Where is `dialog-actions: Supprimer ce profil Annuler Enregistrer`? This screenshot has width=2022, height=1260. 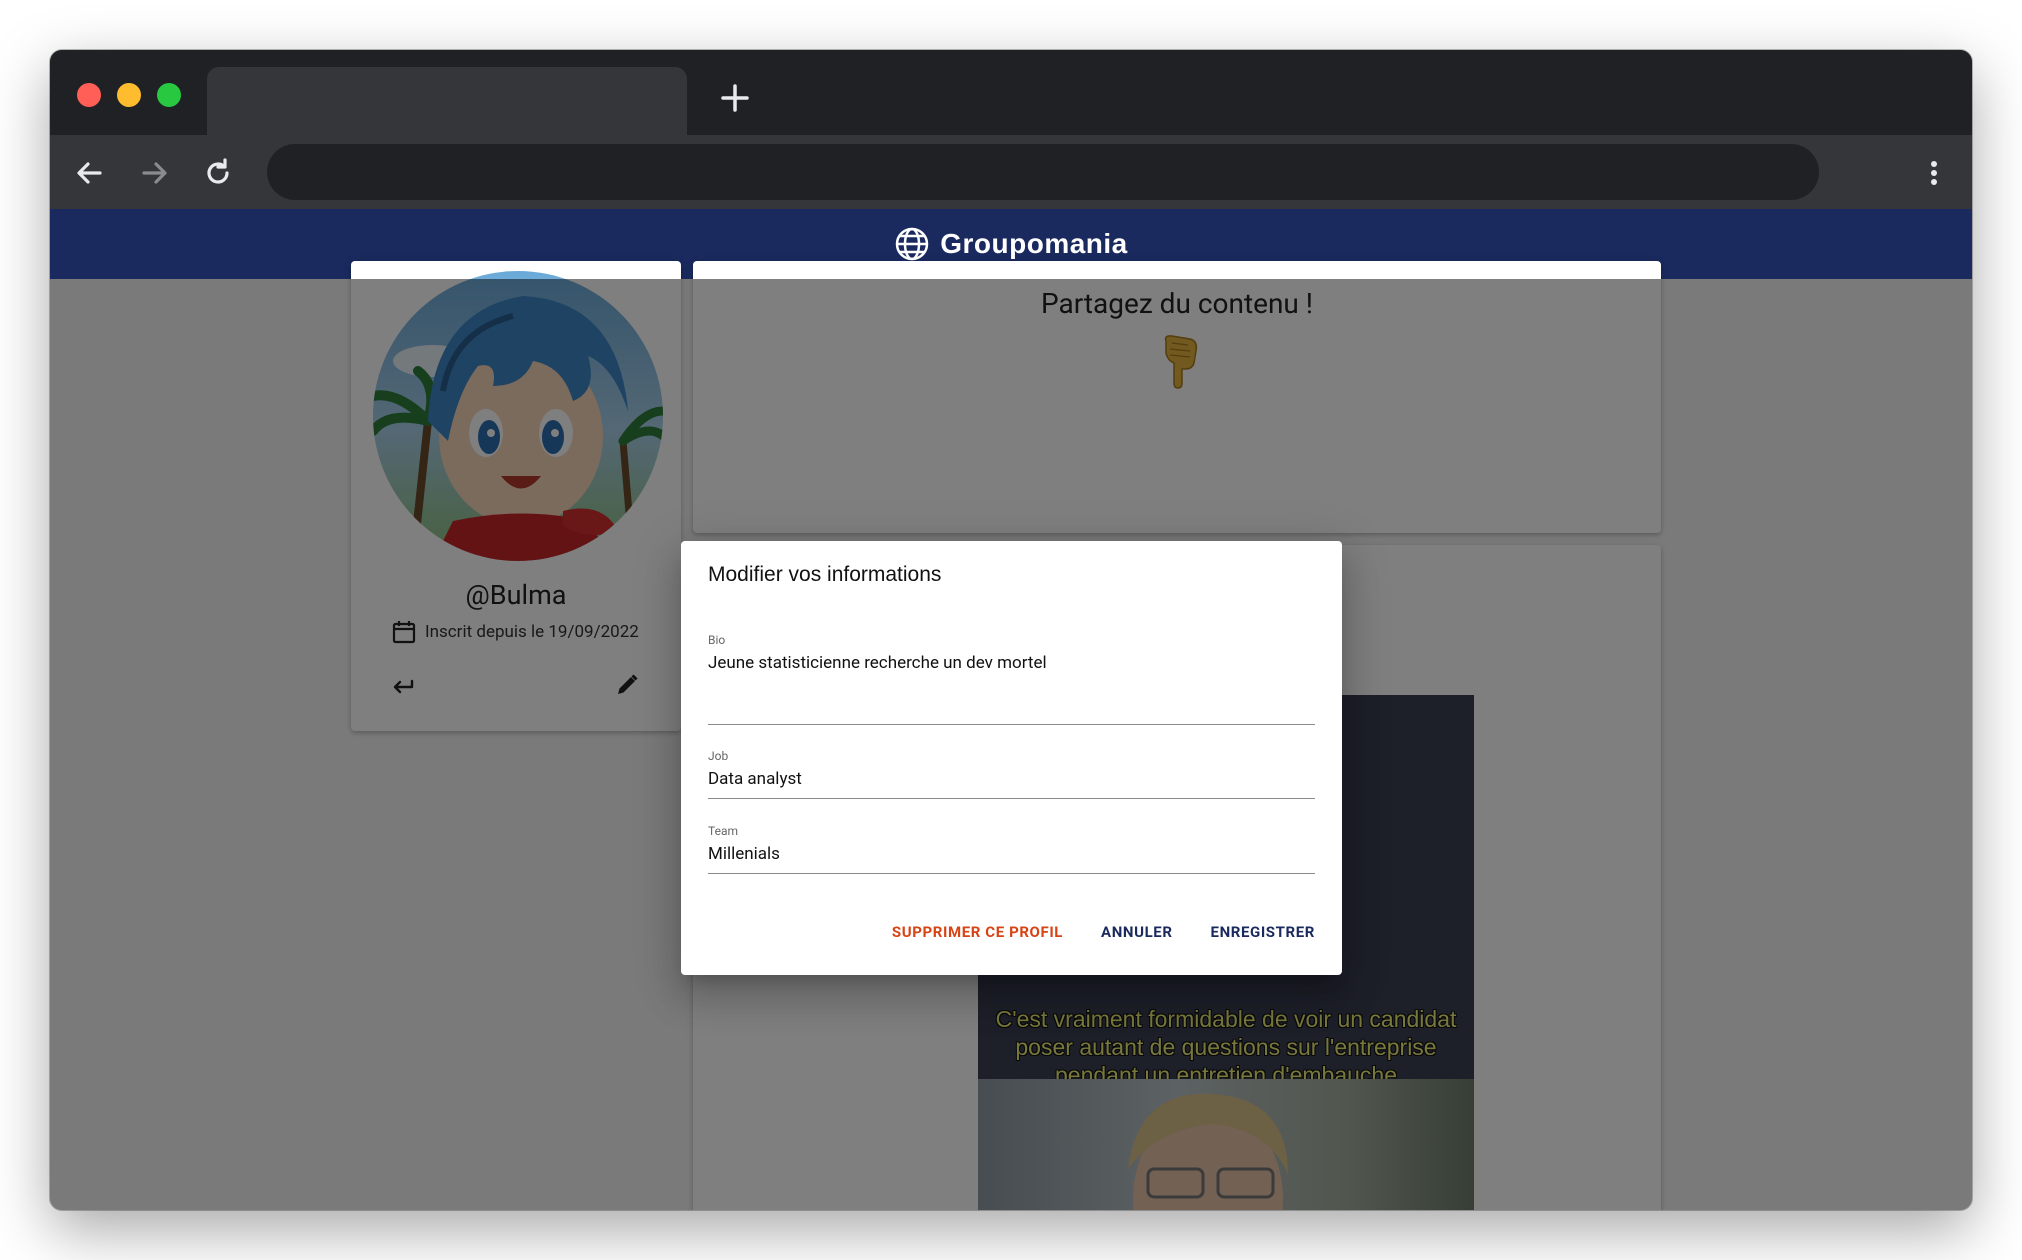 dialog-actions: Supprimer ce profil Annuler Enregistrer is located at coordinates (1103, 932).